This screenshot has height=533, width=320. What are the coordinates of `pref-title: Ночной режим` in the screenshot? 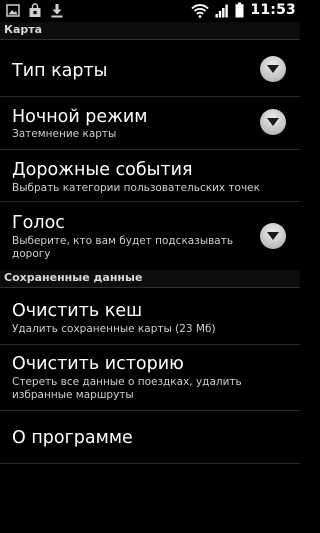 It's located at (80, 117).